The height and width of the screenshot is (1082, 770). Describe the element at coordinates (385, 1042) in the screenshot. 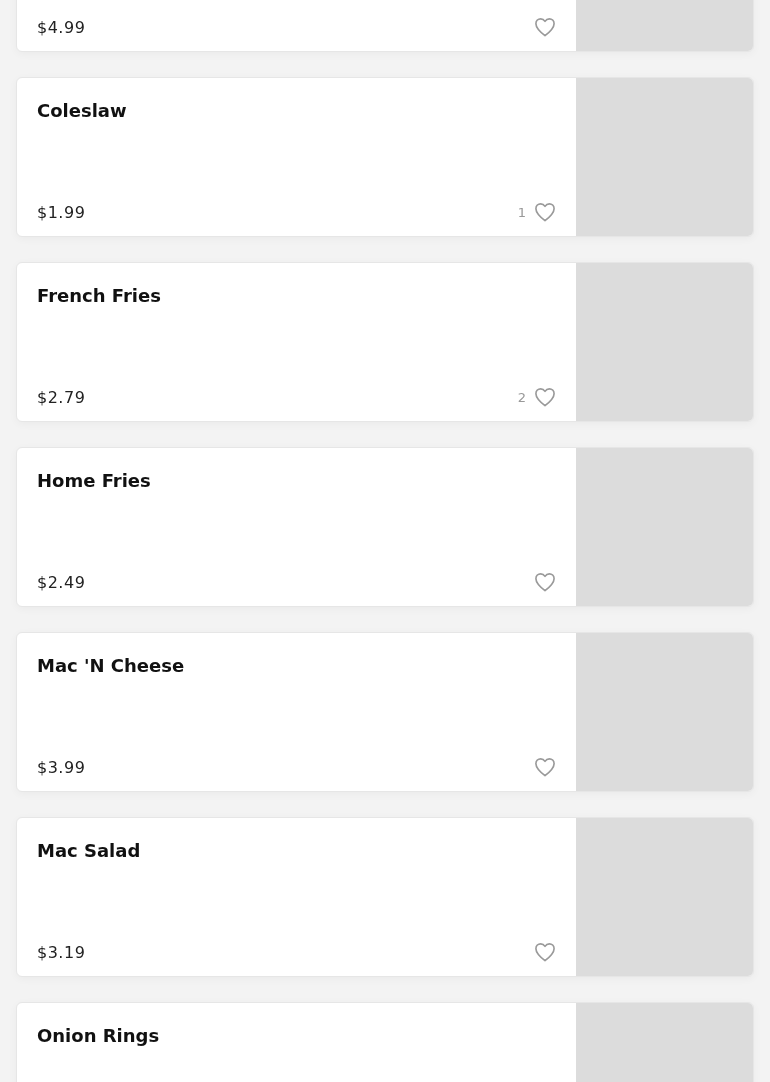

I see `item-card: Onion Rings` at that location.